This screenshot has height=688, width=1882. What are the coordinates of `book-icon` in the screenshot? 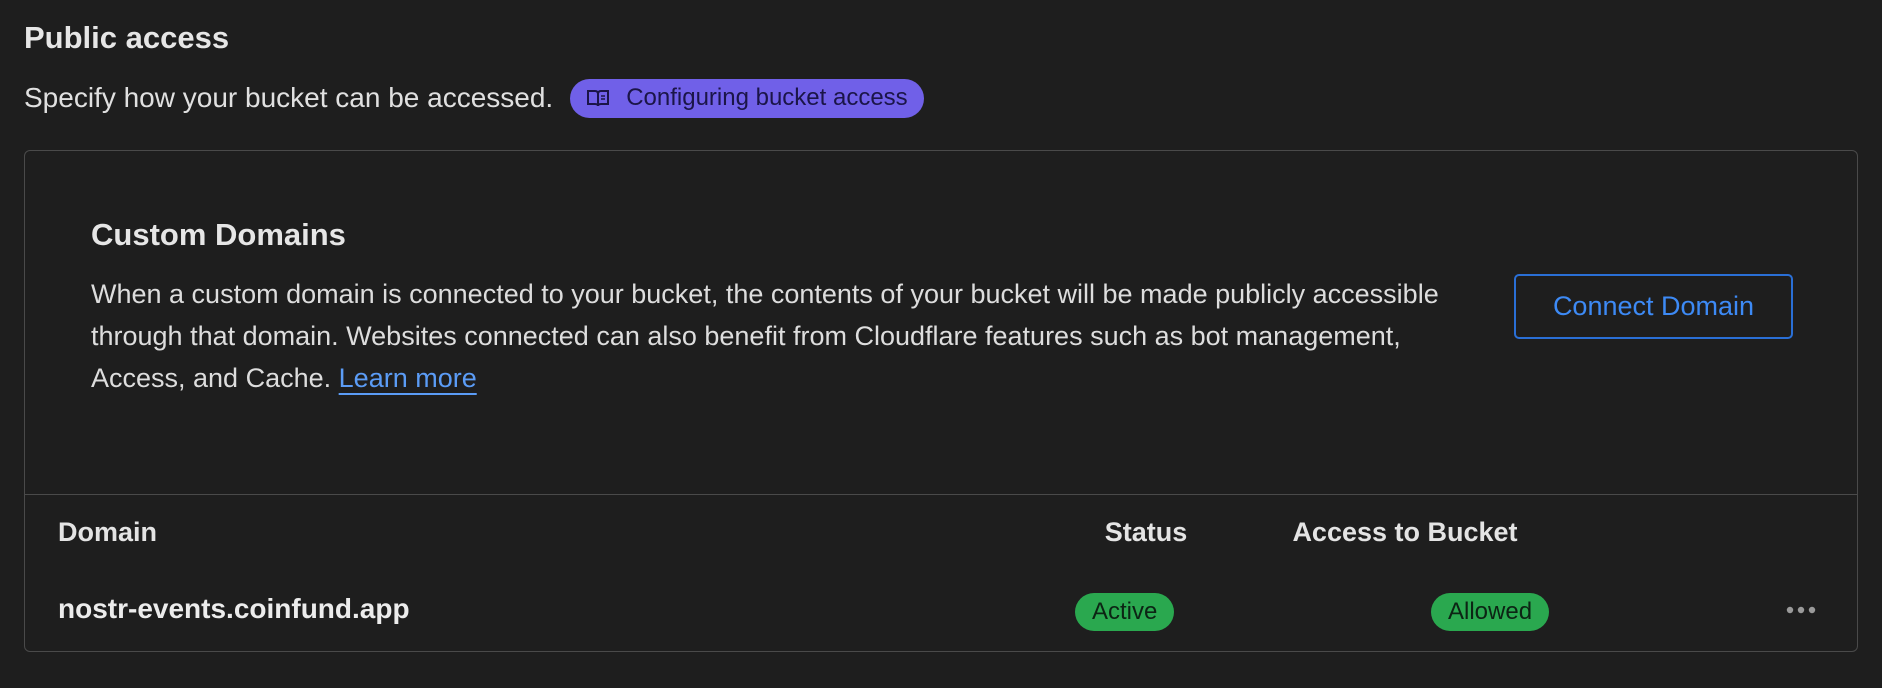 It's located at (598, 98).